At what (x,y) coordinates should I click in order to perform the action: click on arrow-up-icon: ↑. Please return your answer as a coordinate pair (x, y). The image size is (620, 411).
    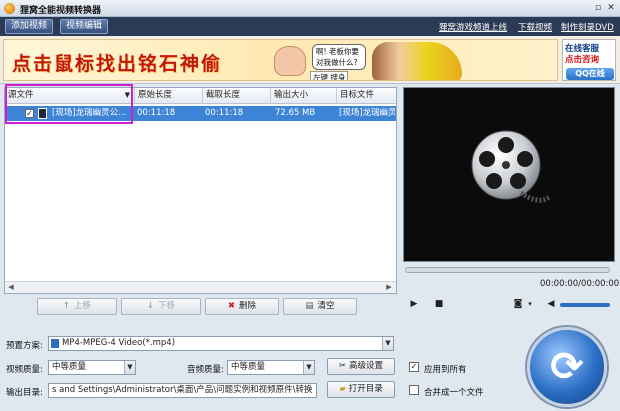
    Looking at the image, I should click on (66, 306).